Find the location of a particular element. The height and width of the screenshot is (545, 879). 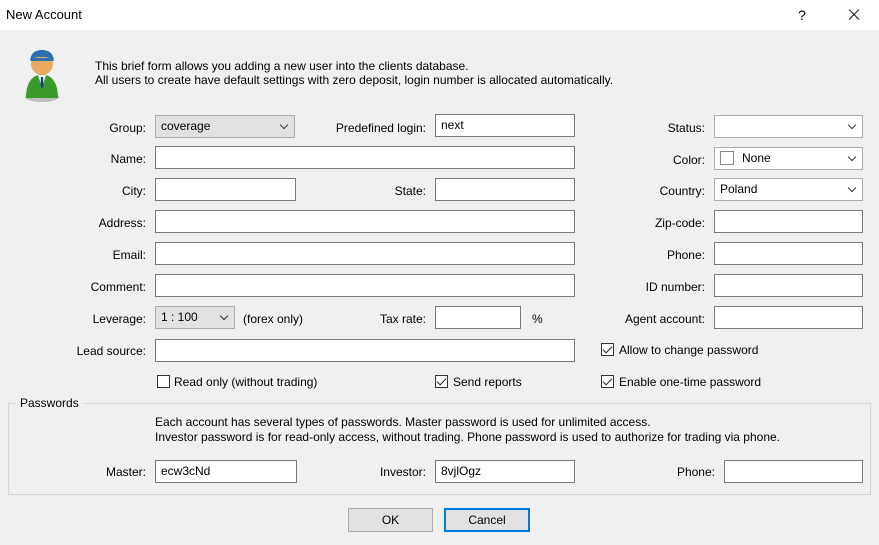

one-time-password-checkbox is located at coordinates (607, 381).